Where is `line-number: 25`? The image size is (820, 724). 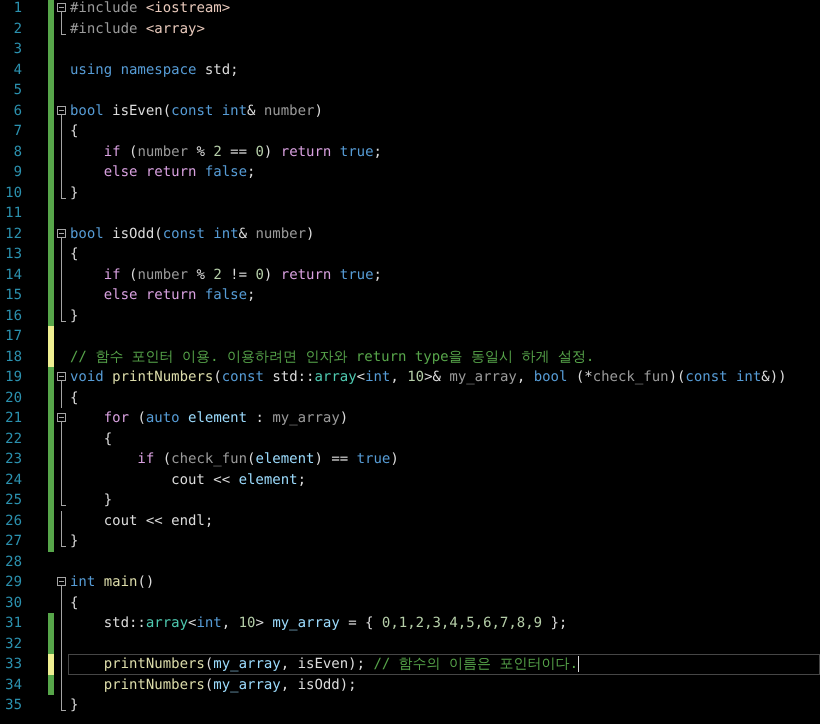
line-number: 25 is located at coordinates (13, 500).